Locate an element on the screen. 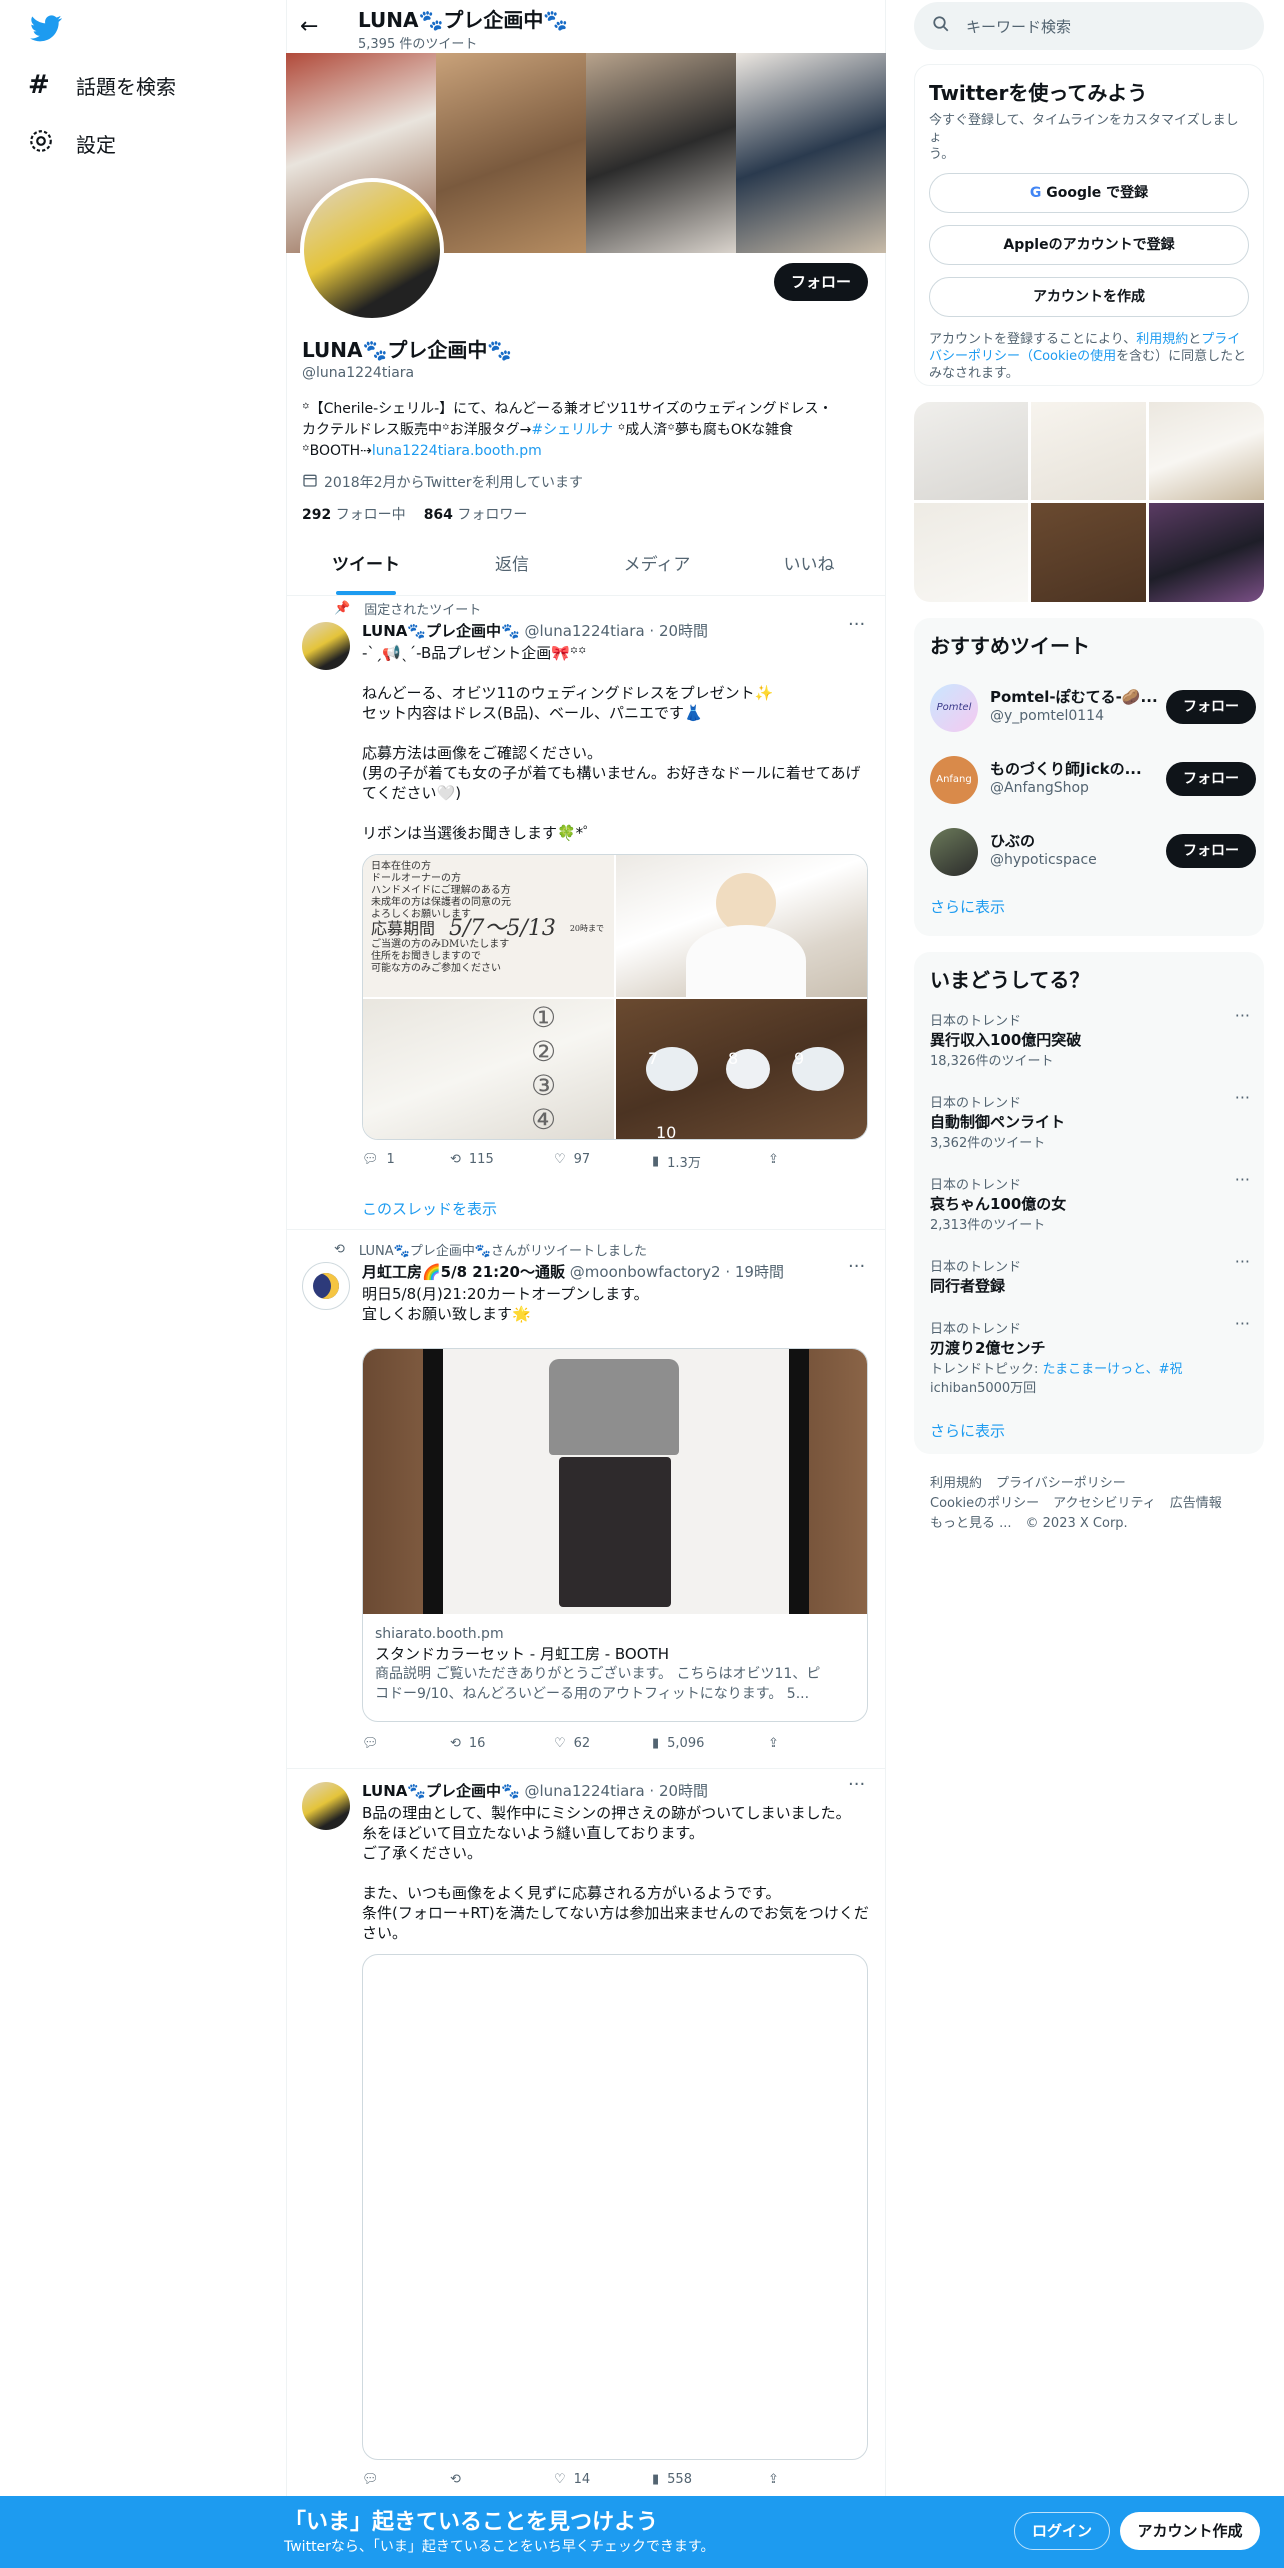 This screenshot has height=2568, width=1284. google-signup-button: G Google で登録 is located at coordinates (1089, 193).